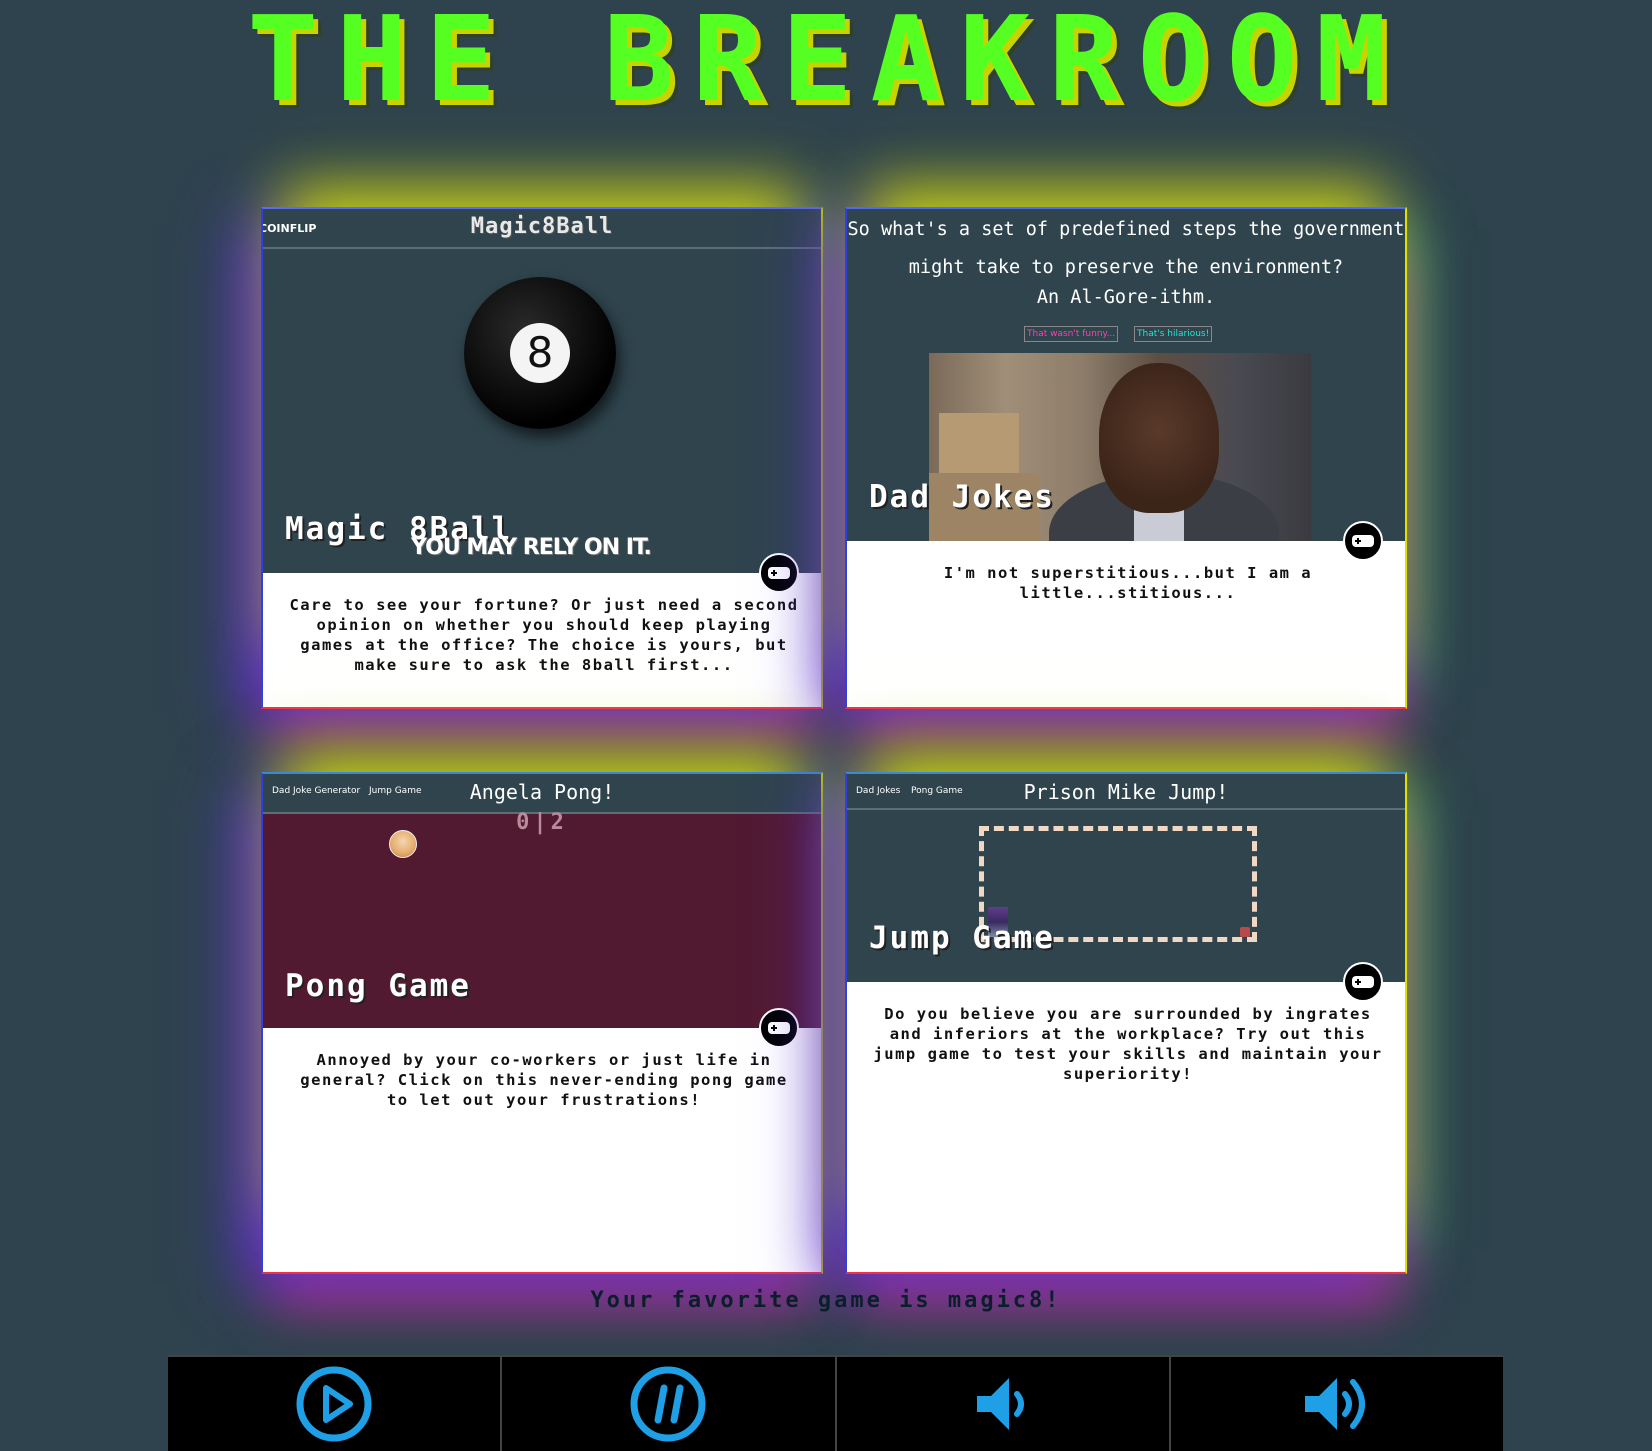 The height and width of the screenshot is (1451, 1652). I want to click on play-button, so click(335, 1404).